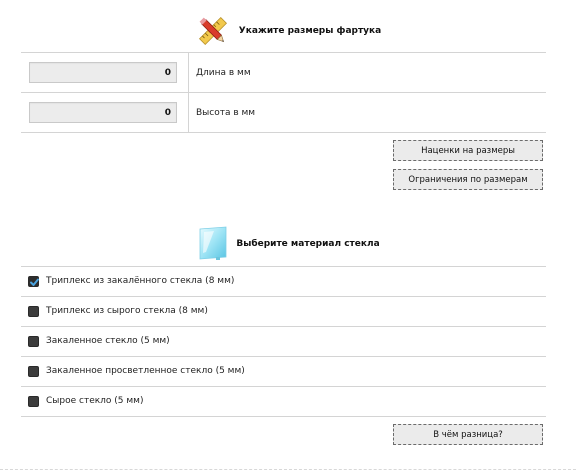 The image size is (576, 474). Describe the element at coordinates (310, 31) in the screenshot. I see `dimensions-title: Укажите размеры фартука` at that location.